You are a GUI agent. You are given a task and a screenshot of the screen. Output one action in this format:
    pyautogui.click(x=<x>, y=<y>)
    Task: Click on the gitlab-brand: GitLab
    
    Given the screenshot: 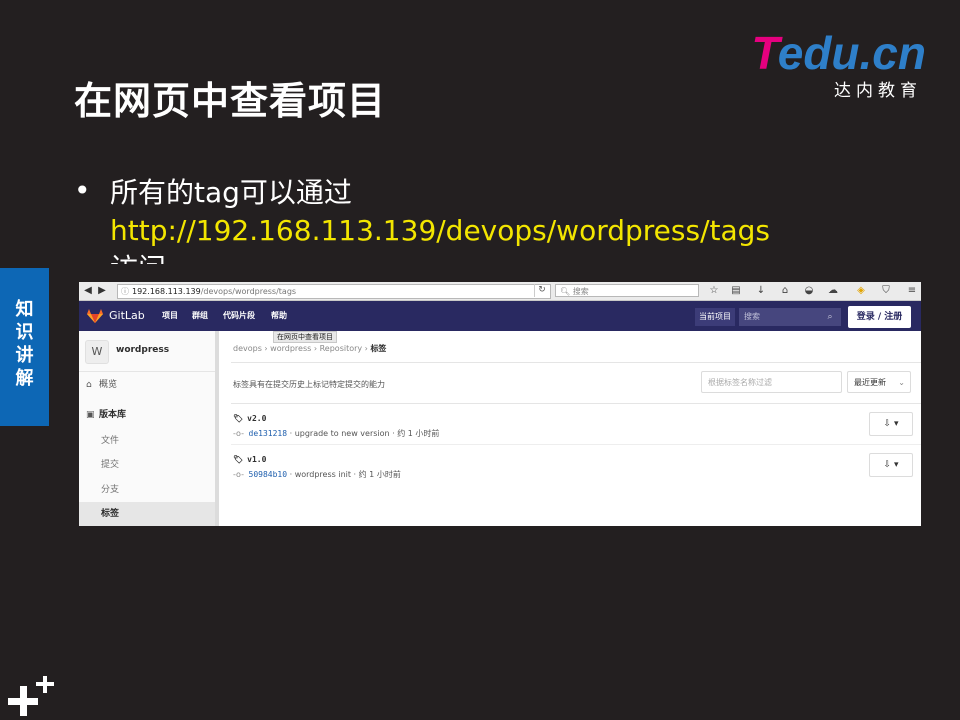 What is the action you would take?
    pyautogui.click(x=127, y=316)
    